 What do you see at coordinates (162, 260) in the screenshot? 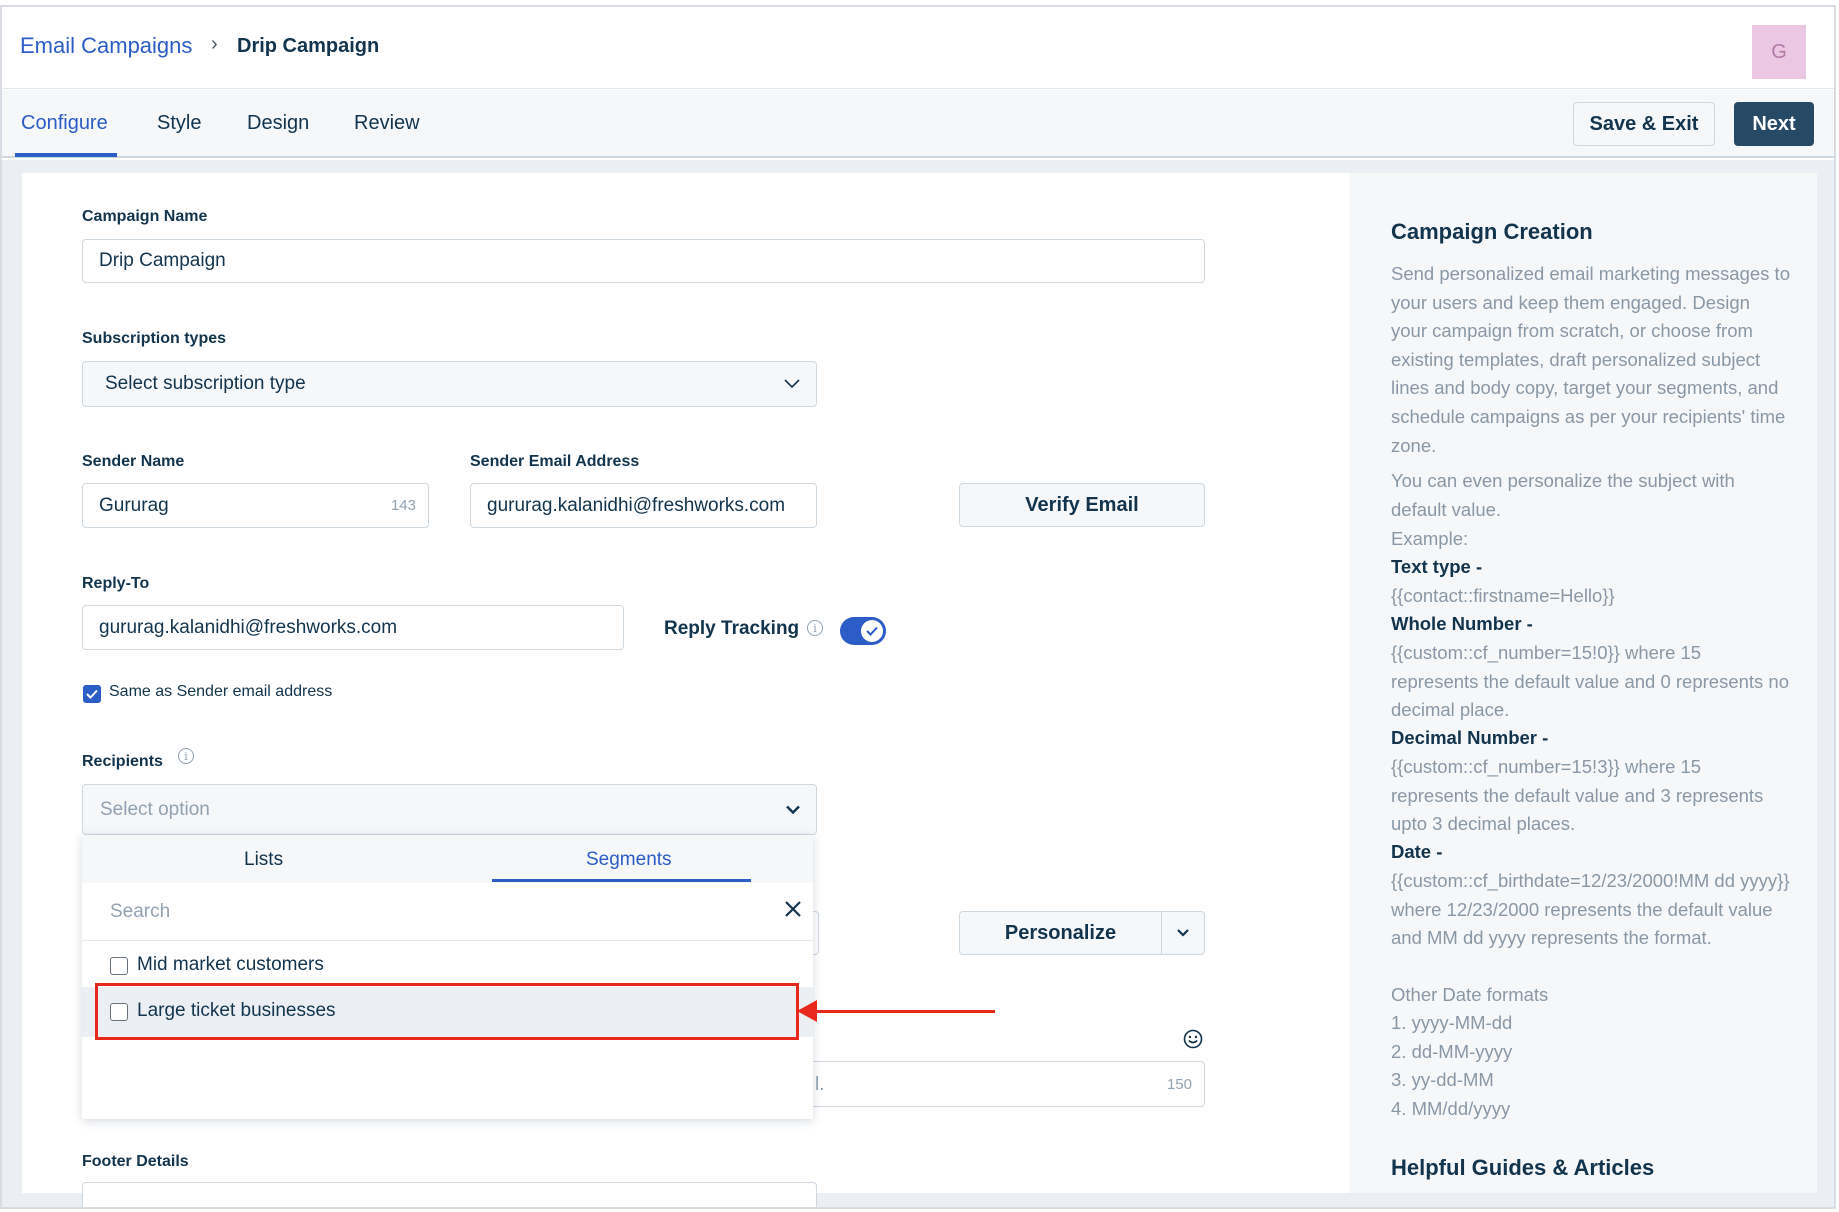
I see `campaign-name-value: Drip Campaign` at bounding box center [162, 260].